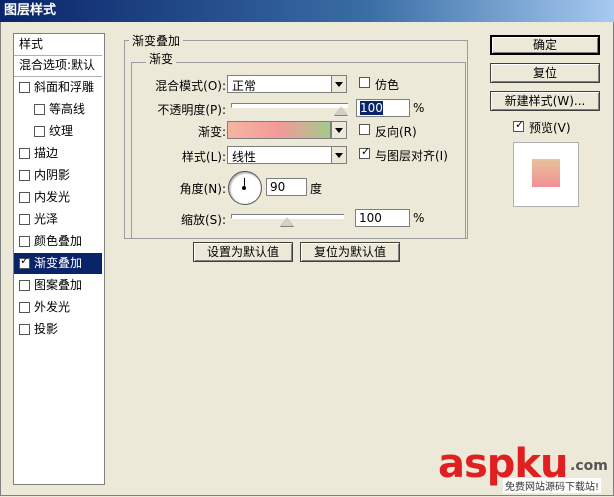 Image resolution: width=614 pixels, height=497 pixels. What do you see at coordinates (190, 86) in the screenshot?
I see `blend-mode-label: 混合模式(O):` at bounding box center [190, 86].